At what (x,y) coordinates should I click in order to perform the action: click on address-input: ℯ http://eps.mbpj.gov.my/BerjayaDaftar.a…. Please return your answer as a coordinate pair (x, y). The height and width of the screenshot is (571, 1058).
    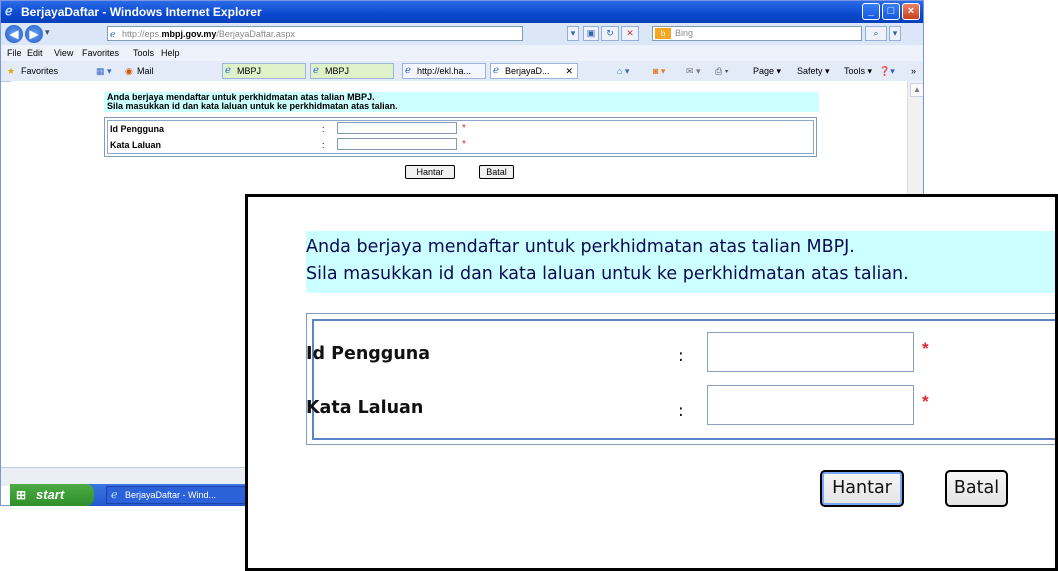
    Looking at the image, I should click on (315, 33).